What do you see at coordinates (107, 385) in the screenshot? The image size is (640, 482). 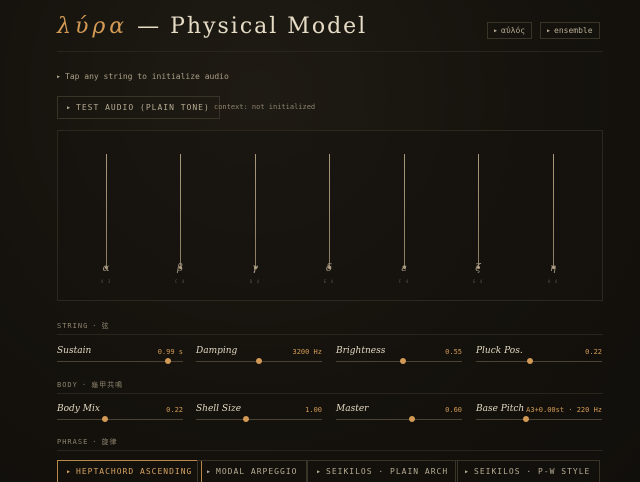 I see `section-sub: 龜甲共鳴` at bounding box center [107, 385].